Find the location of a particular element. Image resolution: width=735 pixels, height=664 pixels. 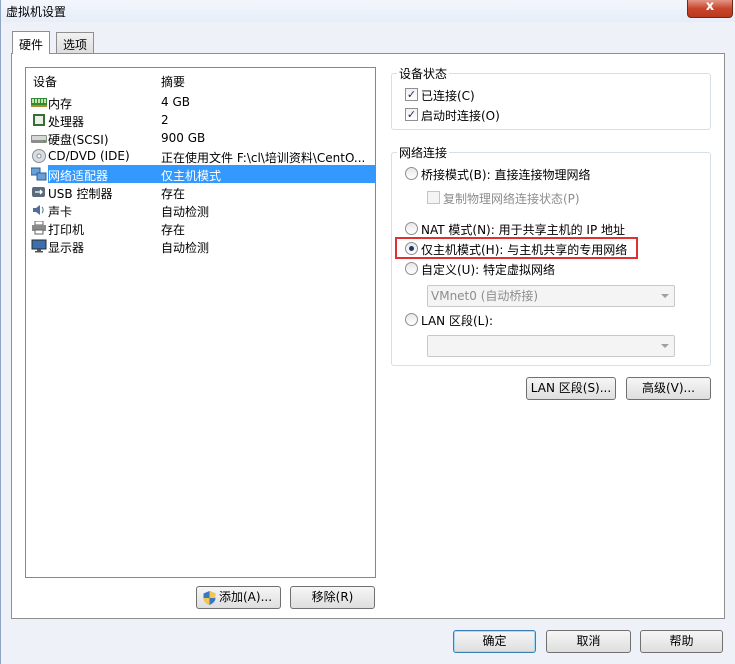

tab-options: 选项 is located at coordinates (75, 43).